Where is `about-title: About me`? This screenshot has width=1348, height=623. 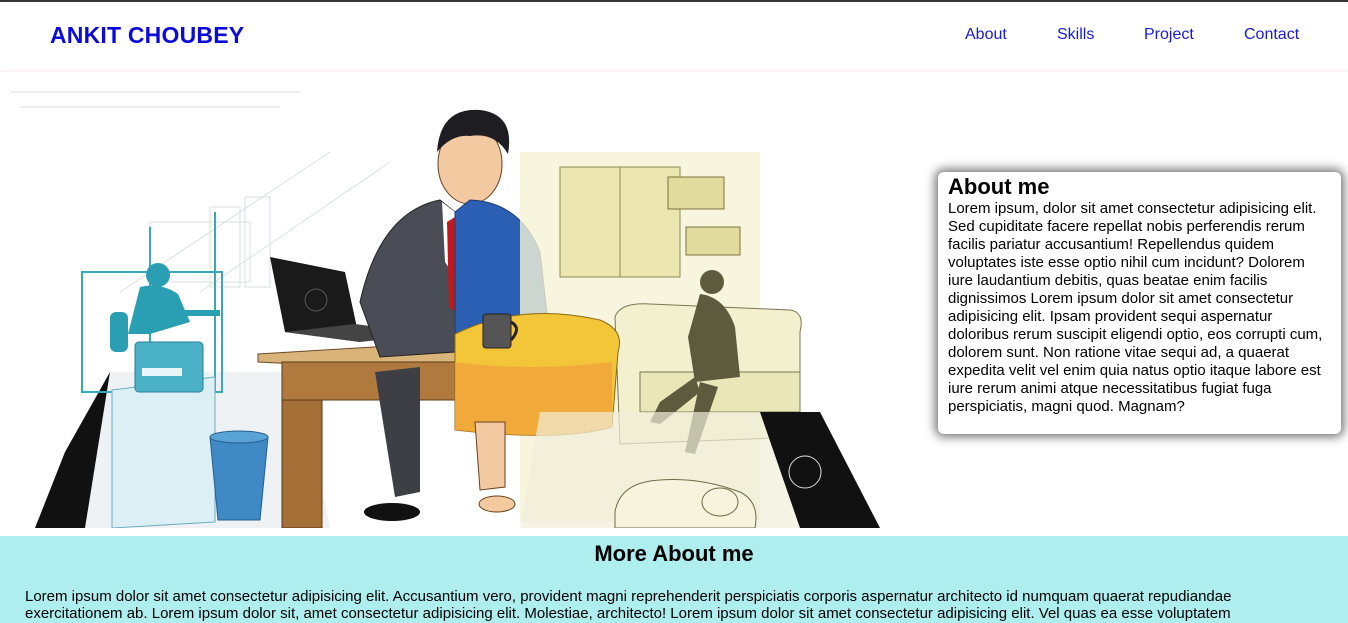
about-title: About me is located at coordinates (999, 186).